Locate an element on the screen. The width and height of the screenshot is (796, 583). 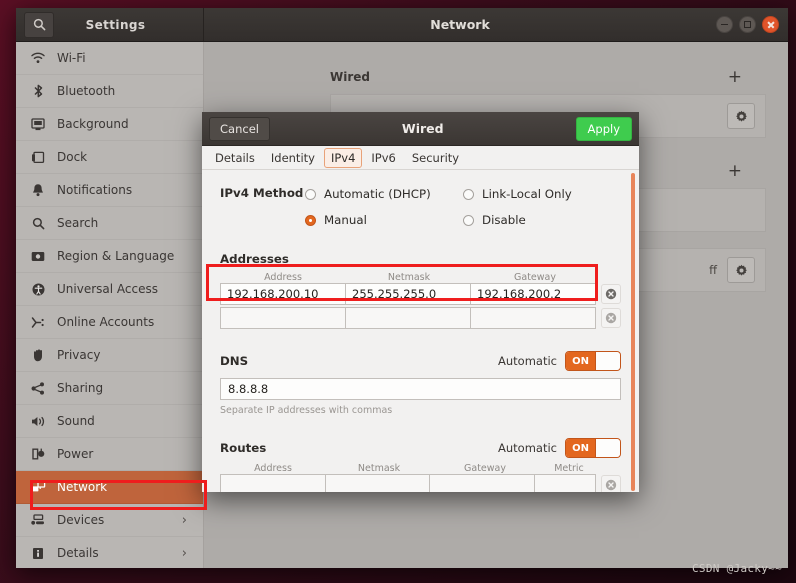
sidebar-item-label: Wi-Fi is located at coordinates (71, 58).